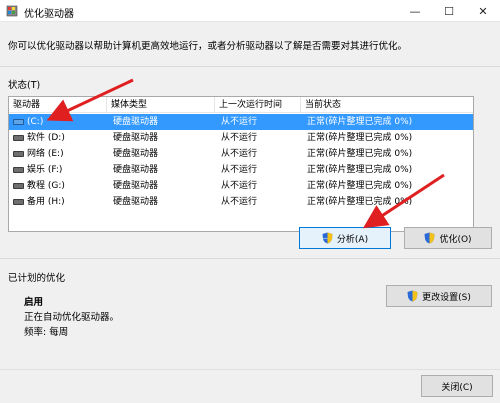 This screenshot has width=500, height=403. Describe the element at coordinates (34, 302) in the screenshot. I see `schedule-enabled-label: 启用` at that location.